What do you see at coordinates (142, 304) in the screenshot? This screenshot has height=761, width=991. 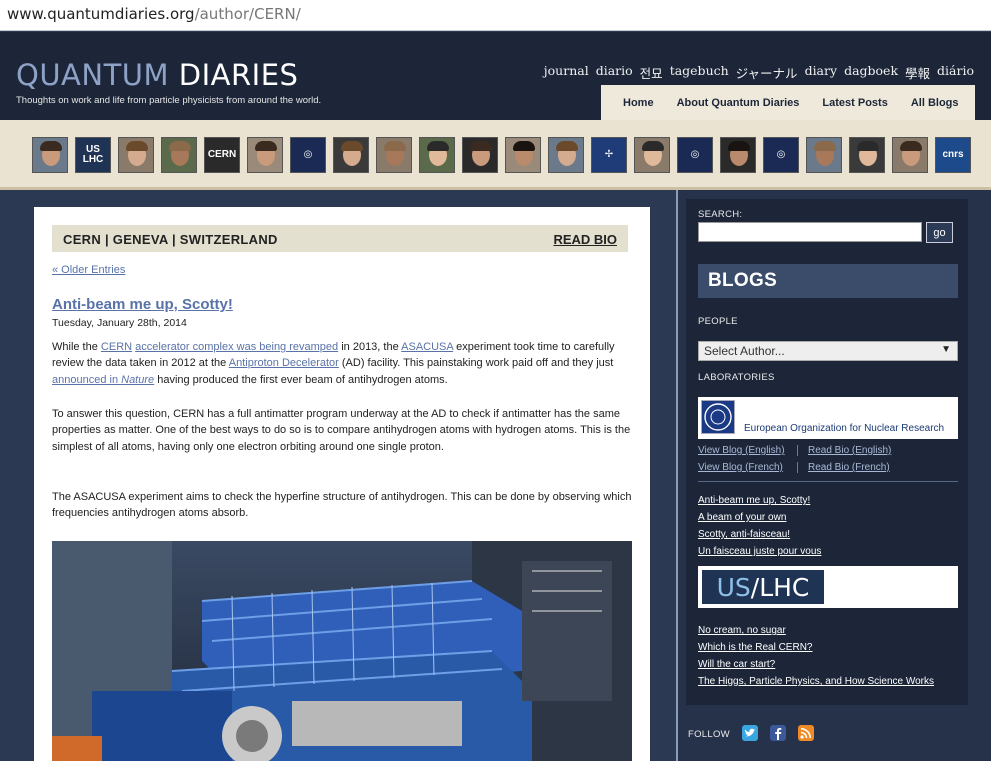 I see `post-title: Anti-beam me up, Scotty!` at bounding box center [142, 304].